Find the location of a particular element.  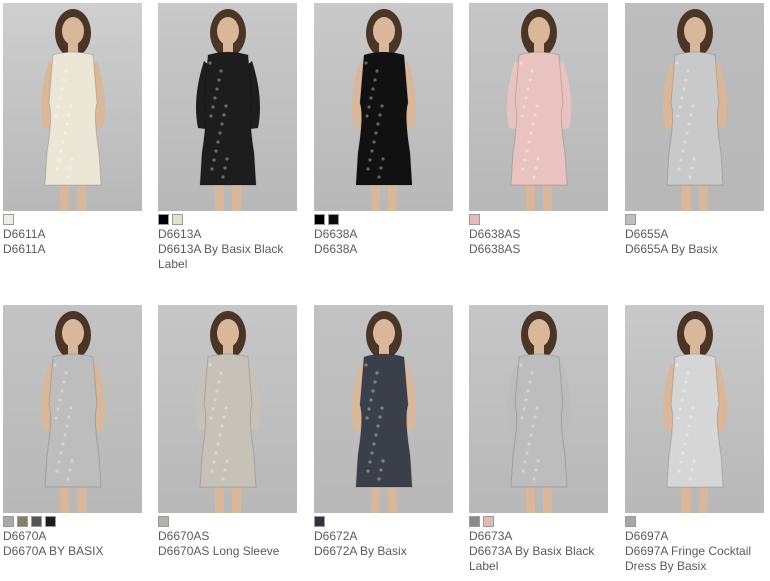

product-name-link: D6697A Fringe Cocktail Dress By Basix is located at coordinates (697, 559).